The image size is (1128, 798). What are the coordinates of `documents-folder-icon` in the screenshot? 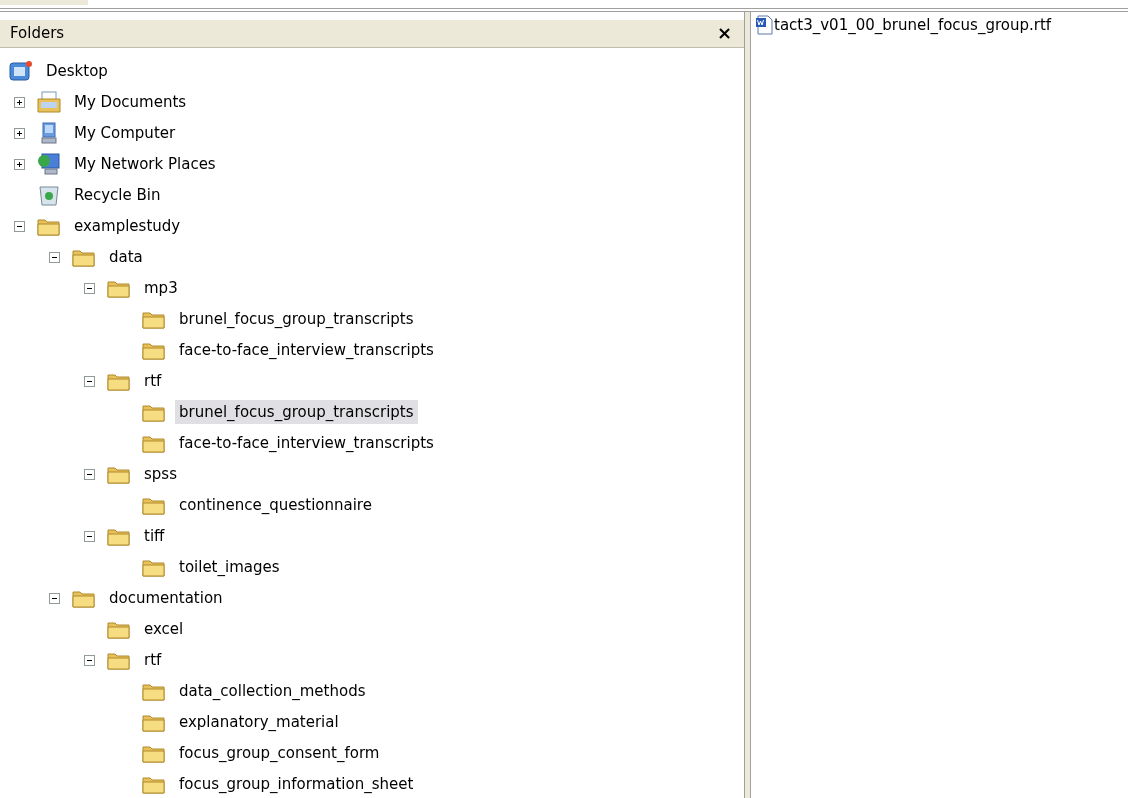 It's located at (49, 102).